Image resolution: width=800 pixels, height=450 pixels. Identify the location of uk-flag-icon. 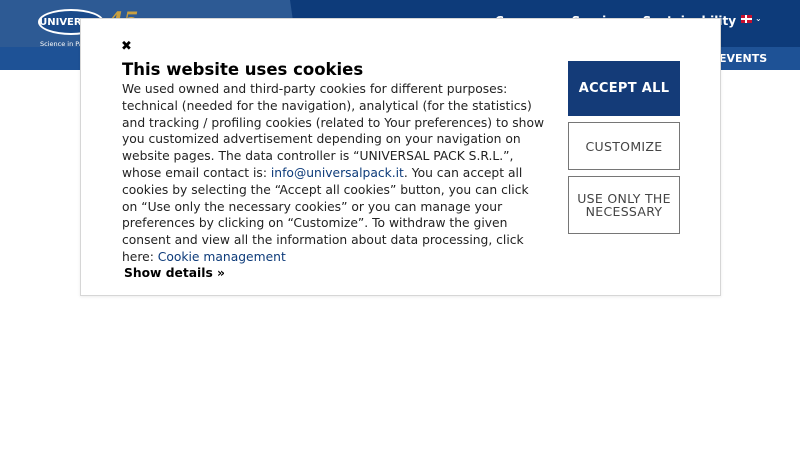
(746, 18).